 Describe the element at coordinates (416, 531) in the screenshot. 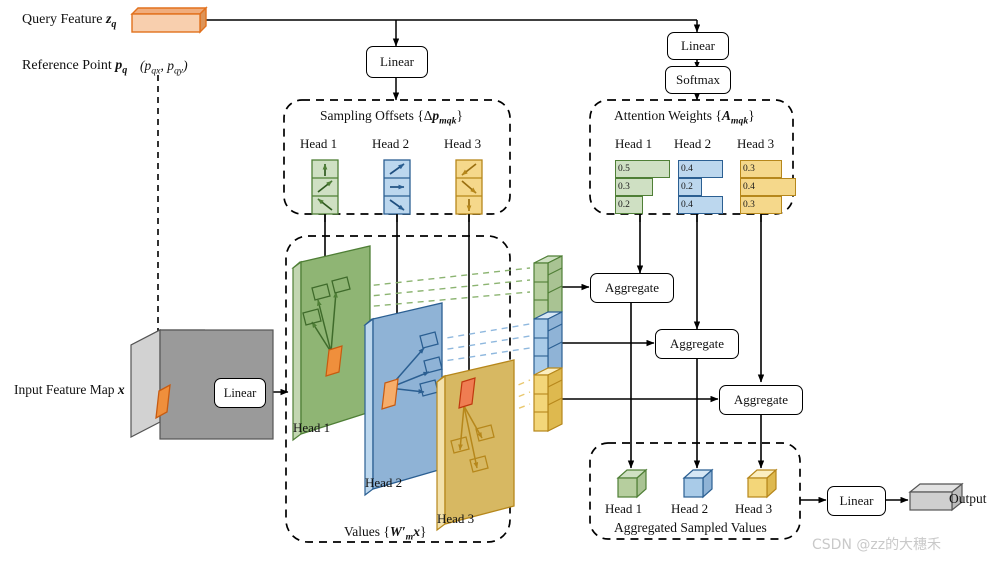

I see `title-symbol-2: x` at that location.